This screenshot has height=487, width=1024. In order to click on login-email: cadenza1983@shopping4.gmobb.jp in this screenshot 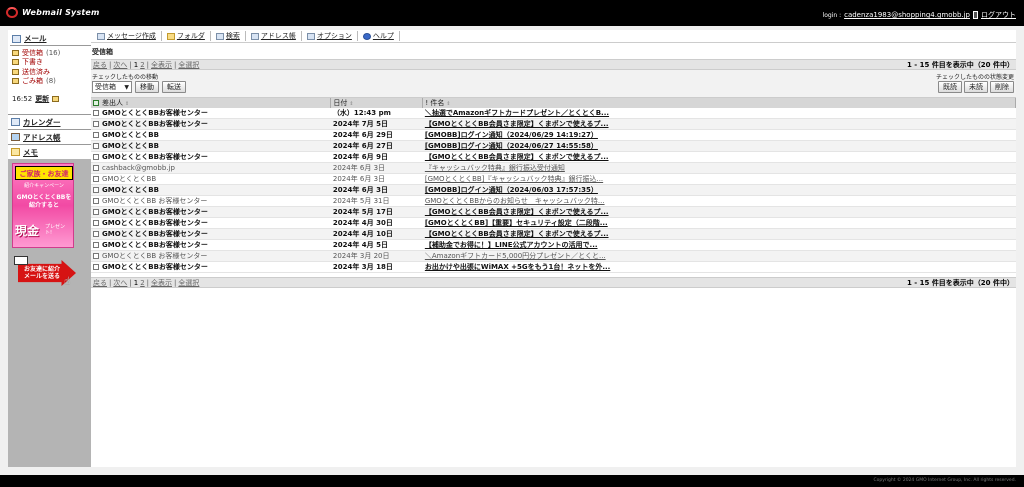, I will do `click(907, 15)`.